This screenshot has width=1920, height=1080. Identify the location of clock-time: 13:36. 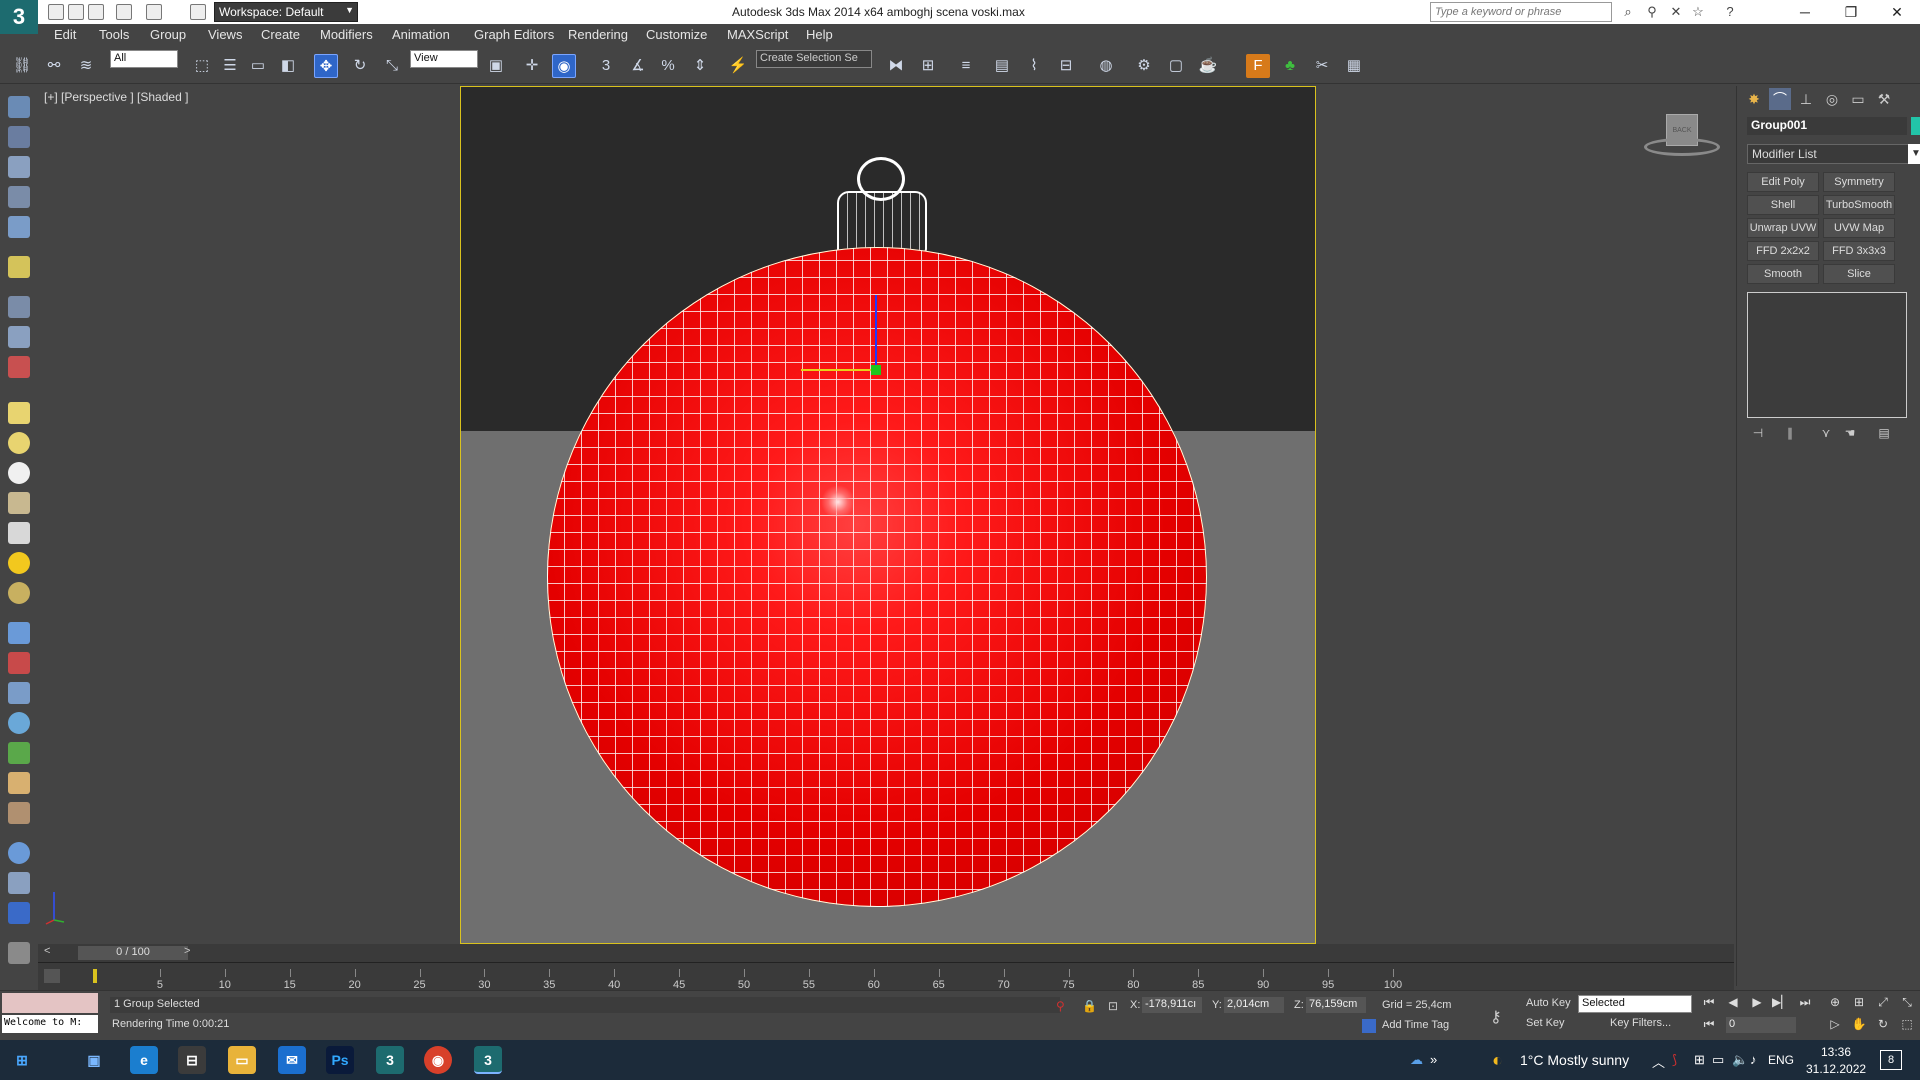
(1836, 1052).